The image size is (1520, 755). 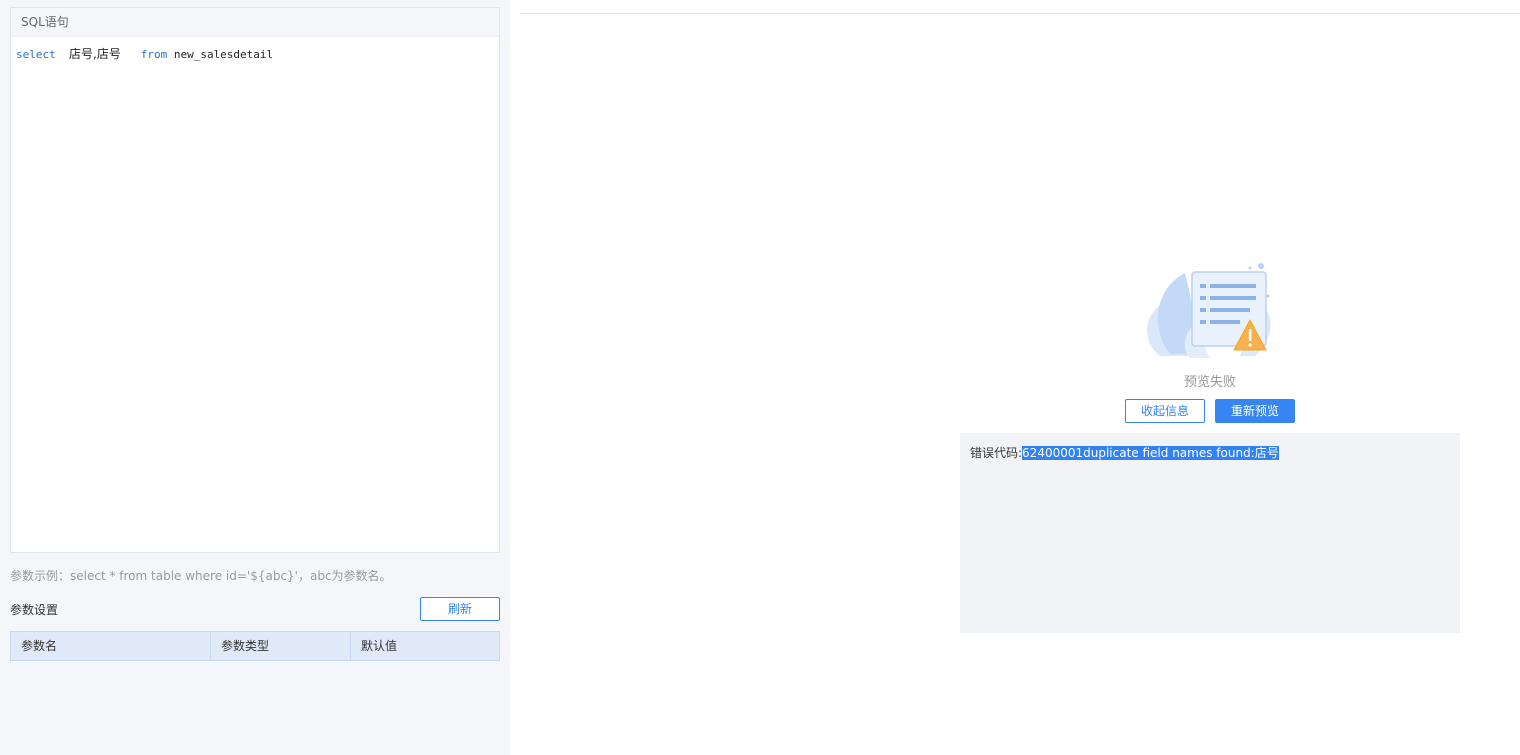 I want to click on sql-panel-title: SQL语句, so click(x=255, y=22).